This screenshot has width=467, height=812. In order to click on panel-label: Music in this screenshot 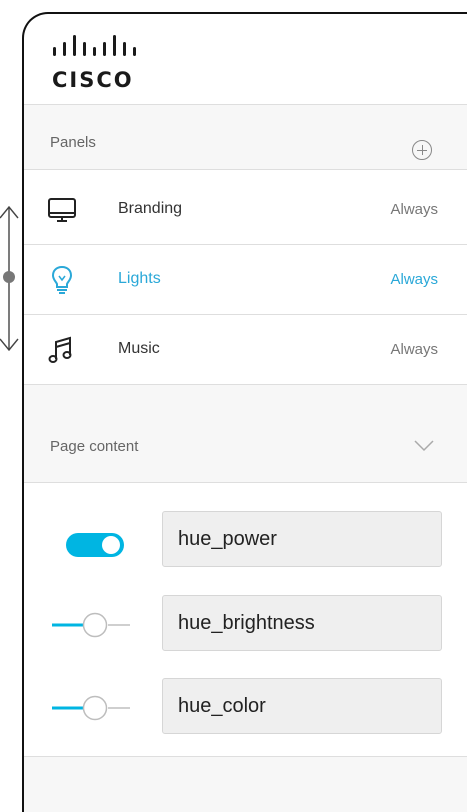, I will do `click(139, 348)`.